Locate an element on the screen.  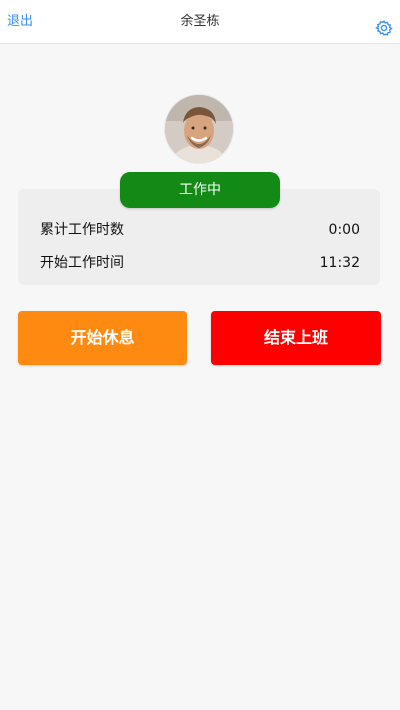
stat-row-total-hours: 累计工作时数 0:00 is located at coordinates (200, 230).